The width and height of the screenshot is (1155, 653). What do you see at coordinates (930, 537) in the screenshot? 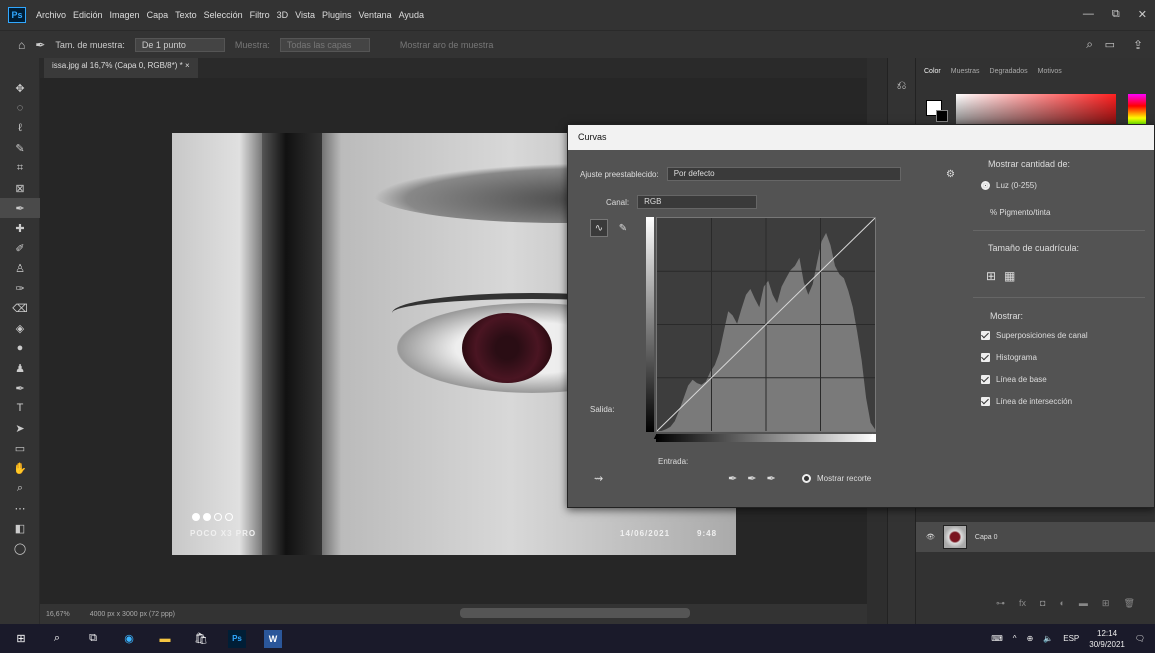
I see `visibility-eye-icon: 👁` at bounding box center [930, 537].